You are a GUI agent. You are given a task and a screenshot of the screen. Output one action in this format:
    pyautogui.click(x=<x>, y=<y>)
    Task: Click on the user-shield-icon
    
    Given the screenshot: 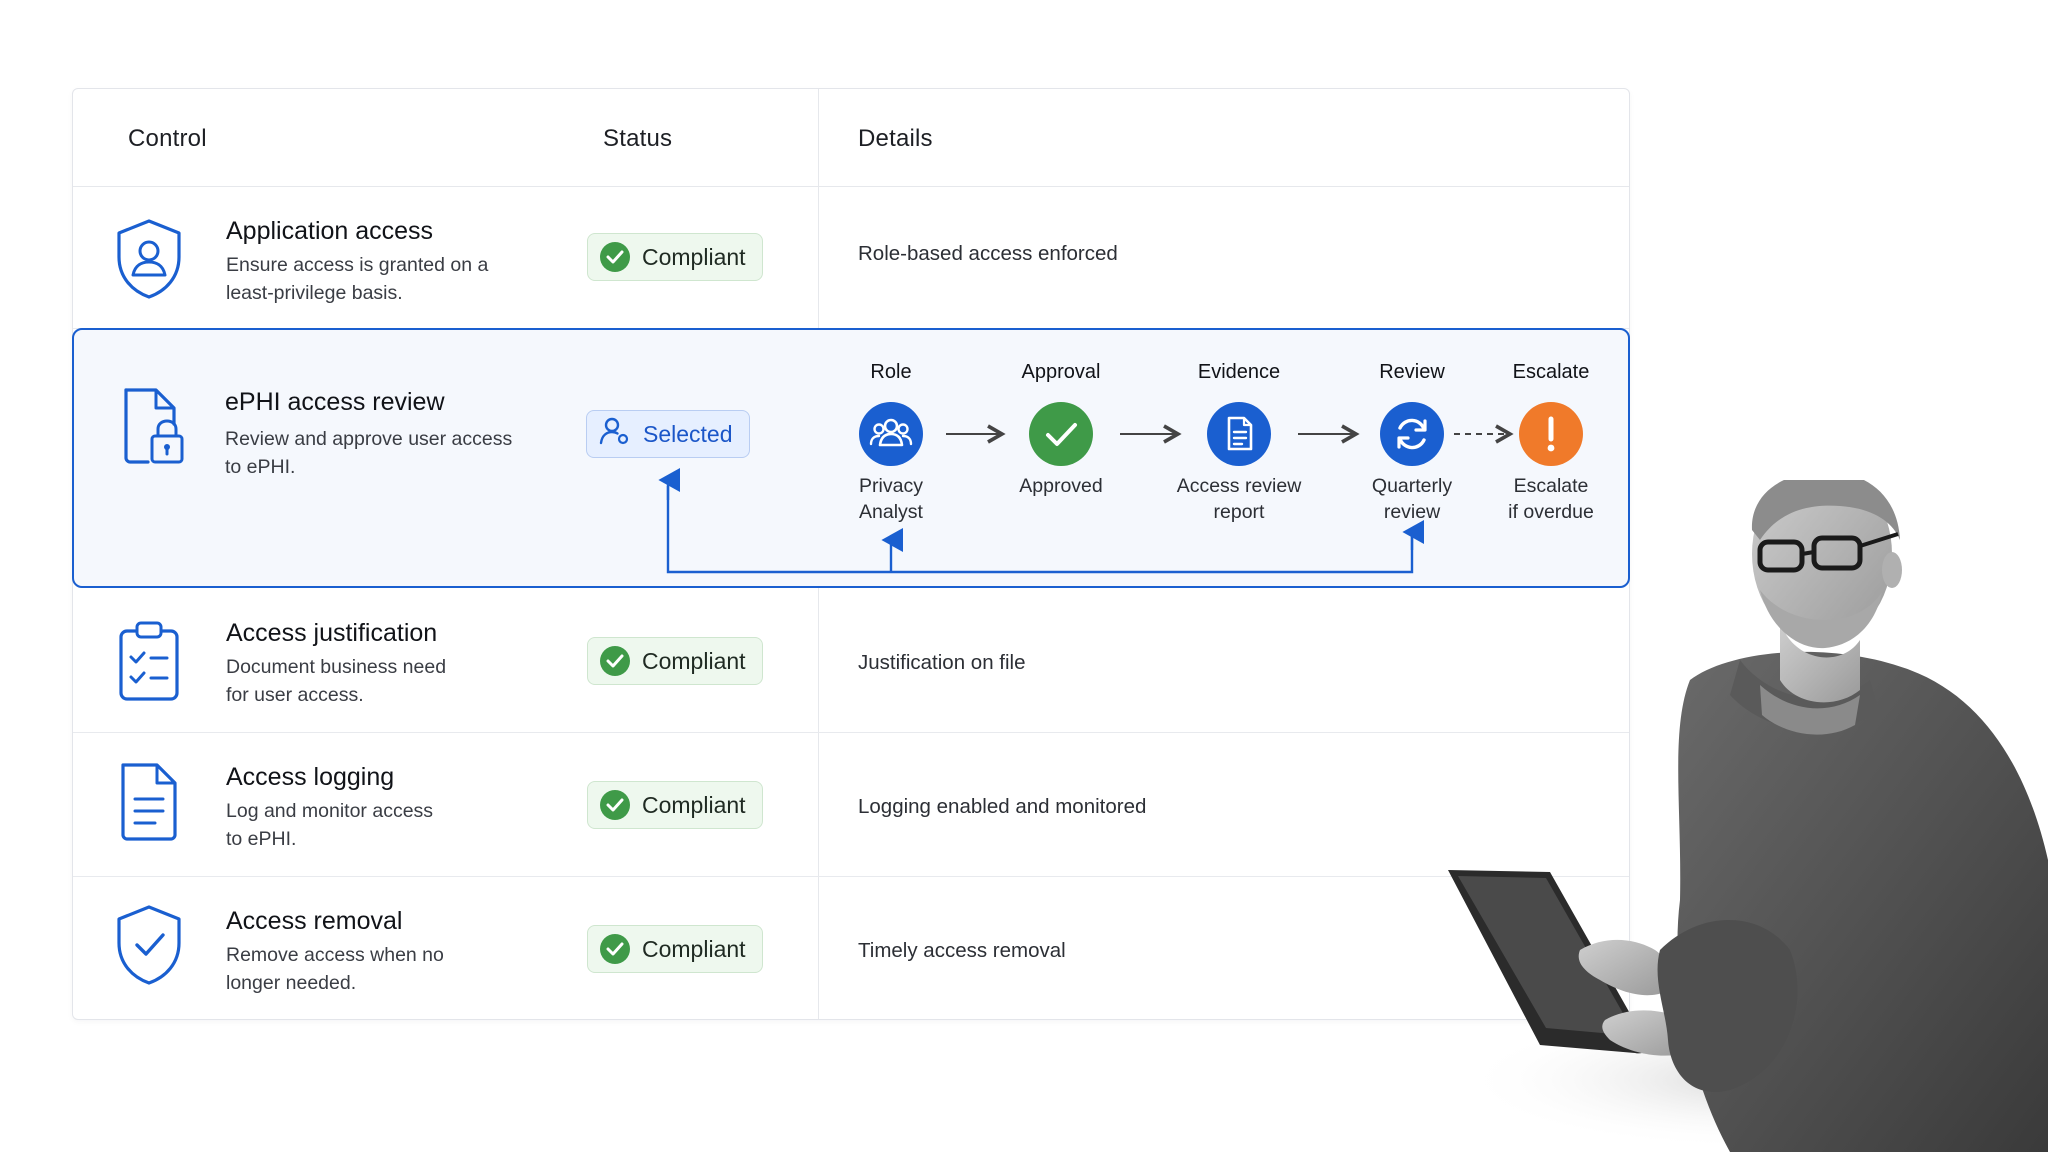 What is the action you would take?
    pyautogui.click(x=149, y=259)
    